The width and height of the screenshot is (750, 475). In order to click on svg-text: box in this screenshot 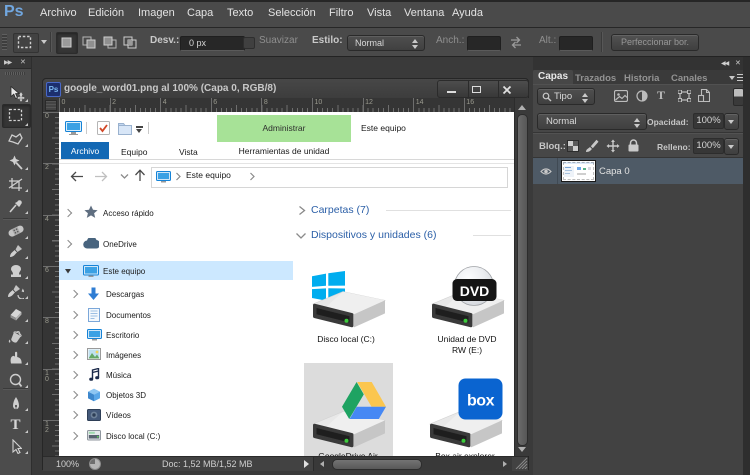, I will do `click(481, 401)`.